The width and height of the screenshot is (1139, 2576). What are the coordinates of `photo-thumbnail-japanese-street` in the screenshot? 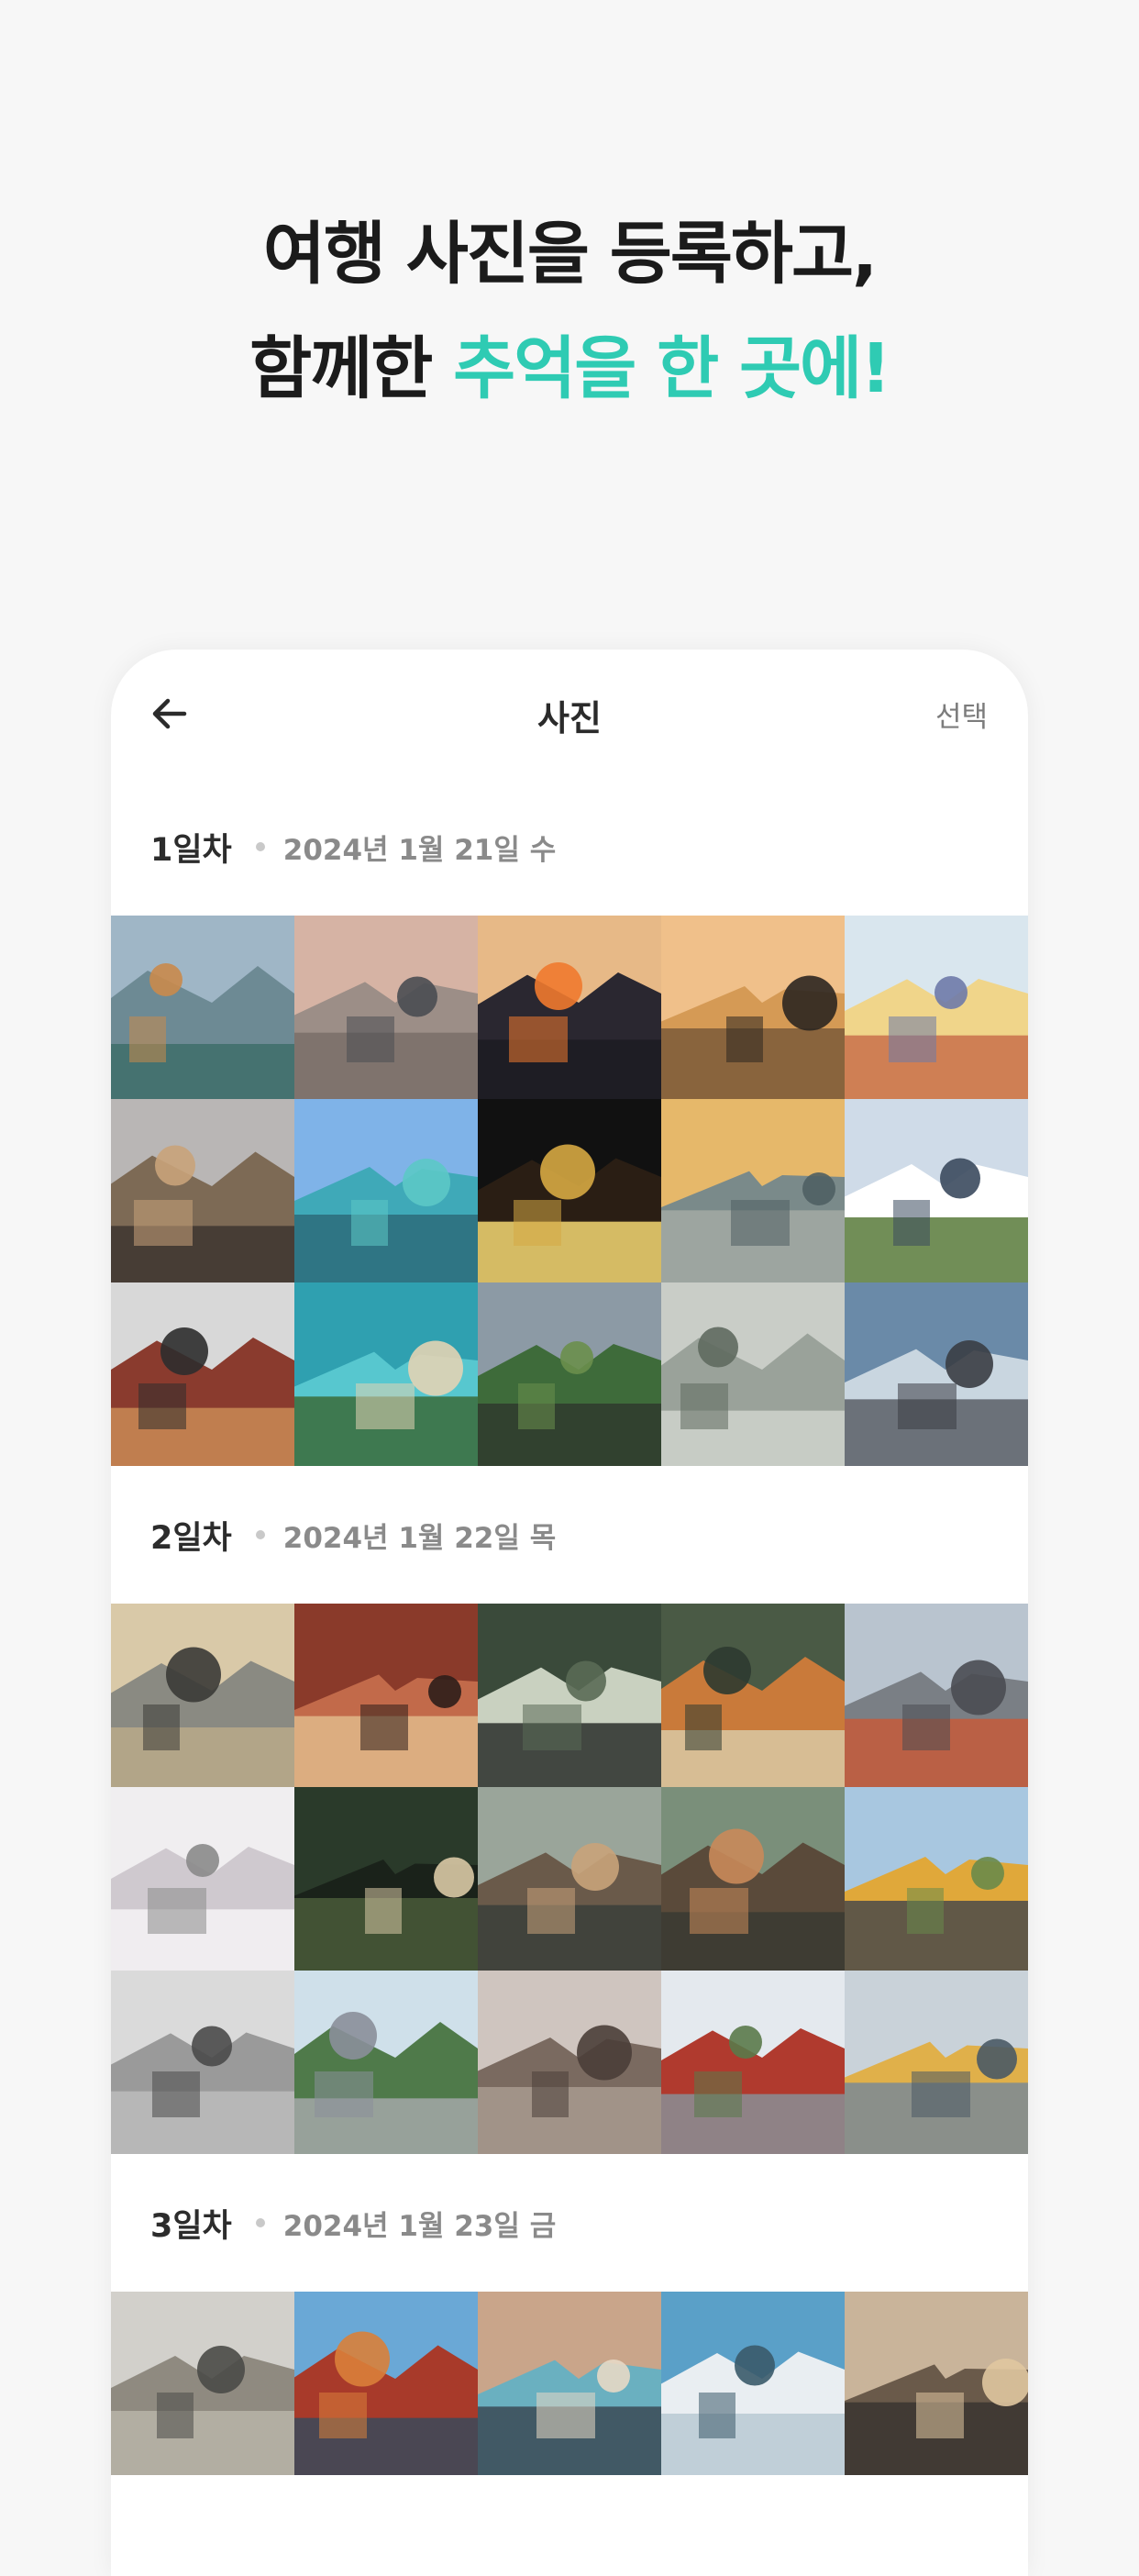 It's located at (936, 1374).